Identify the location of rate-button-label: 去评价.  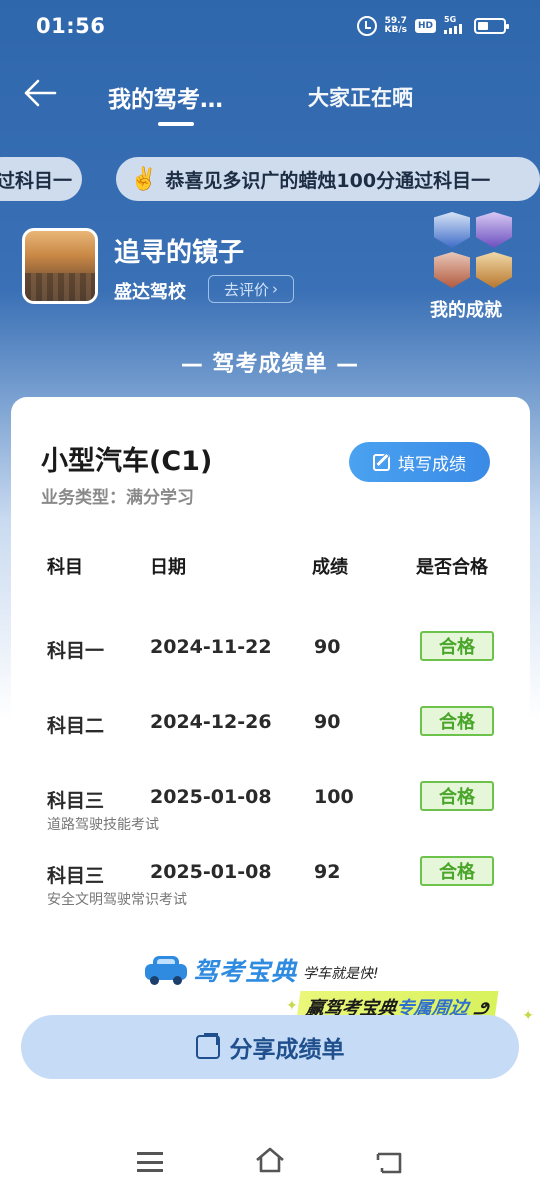
(246, 289).